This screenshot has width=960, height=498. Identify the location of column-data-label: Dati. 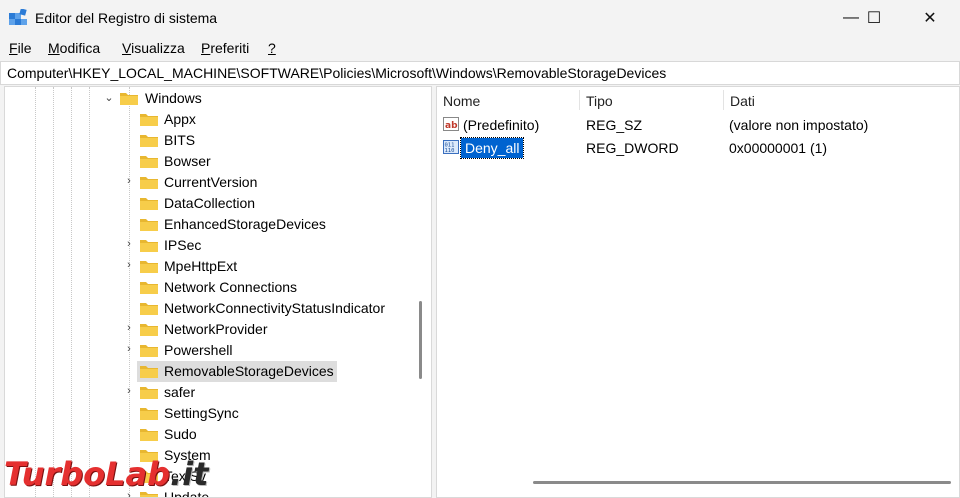
(742, 101).